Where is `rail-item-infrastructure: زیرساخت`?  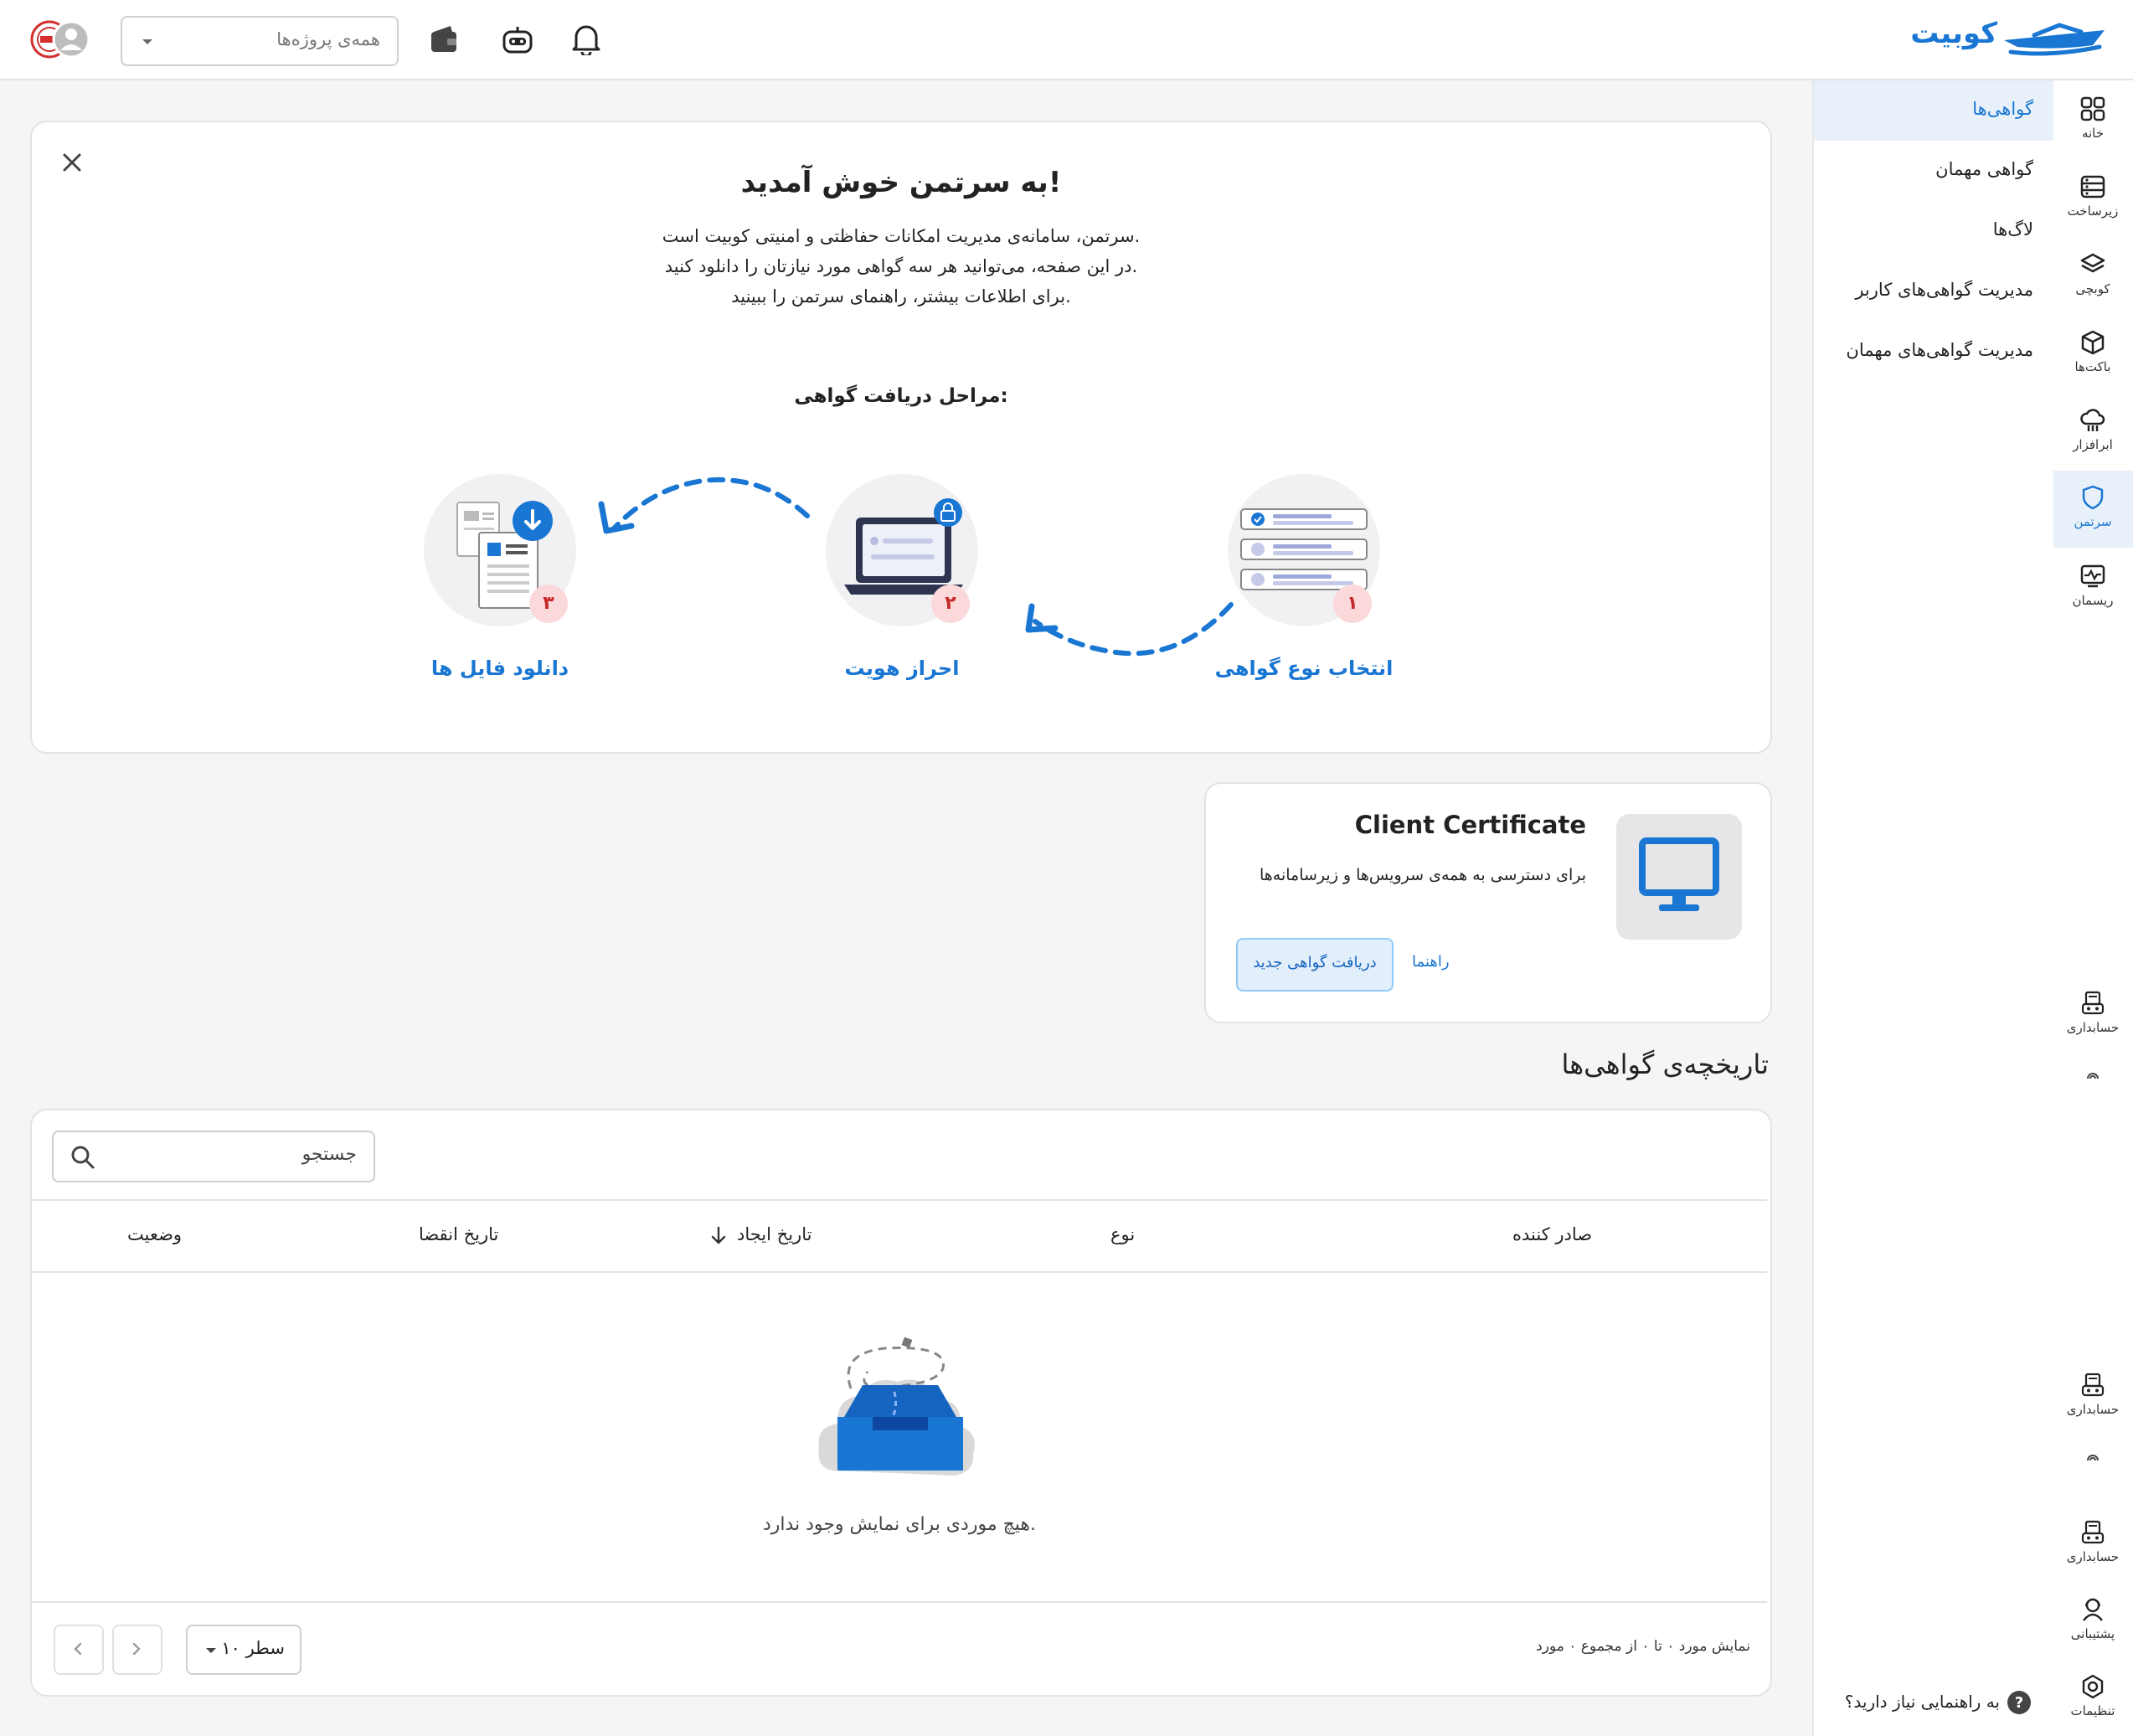
rail-item-infrastructure: زیرساخت is located at coordinates (2093, 200).